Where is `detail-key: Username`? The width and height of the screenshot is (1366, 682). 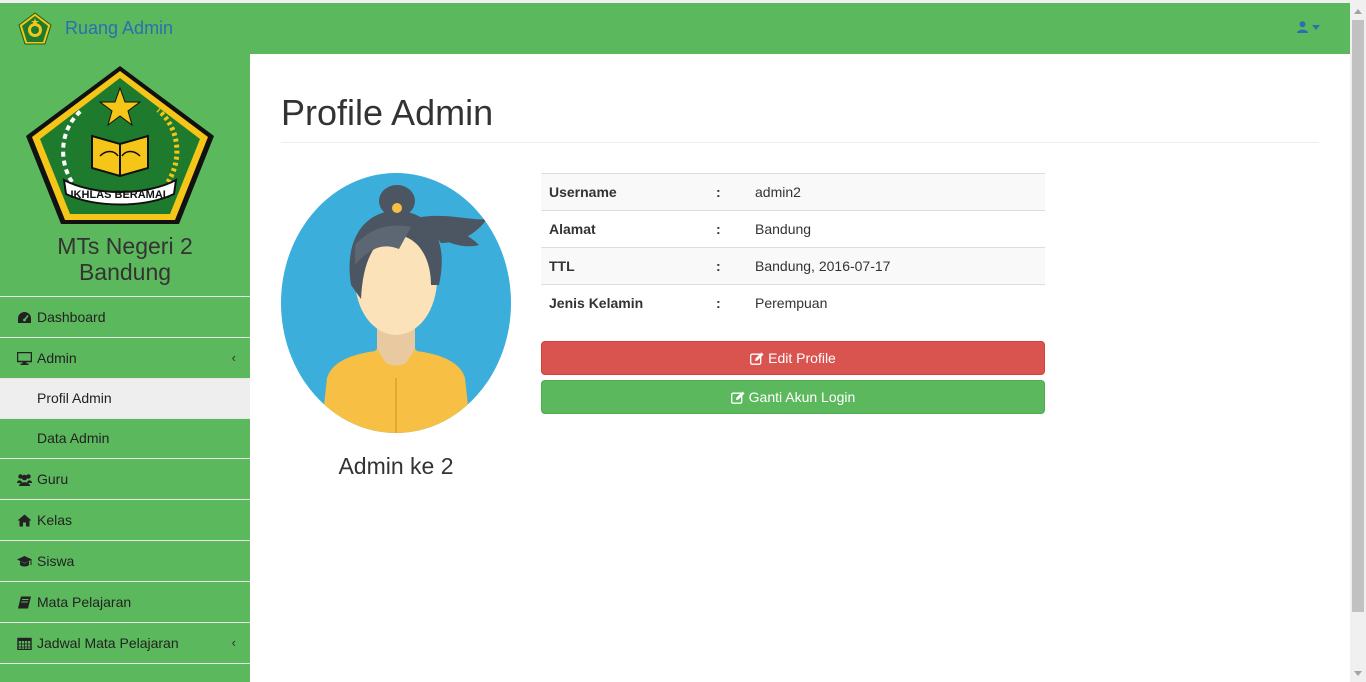
detail-key: Username is located at coordinates (583, 192).